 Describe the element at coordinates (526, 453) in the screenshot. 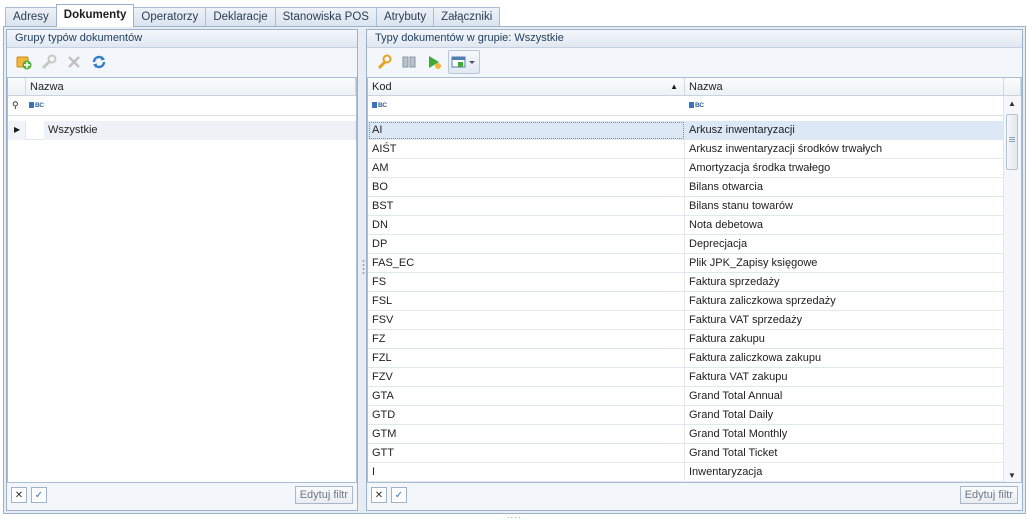

I see `code-cell: GTT` at that location.